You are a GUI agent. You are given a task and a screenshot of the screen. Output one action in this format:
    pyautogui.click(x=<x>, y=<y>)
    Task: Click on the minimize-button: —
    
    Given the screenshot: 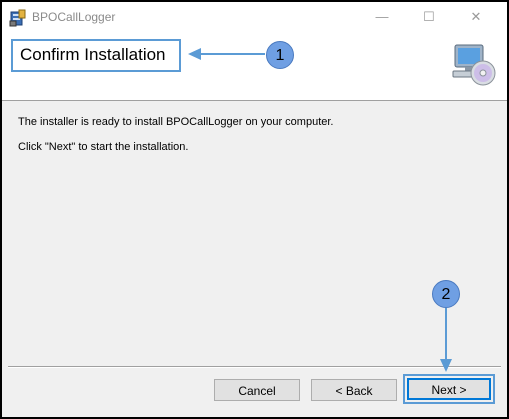 What is the action you would take?
    pyautogui.click(x=382, y=17)
    